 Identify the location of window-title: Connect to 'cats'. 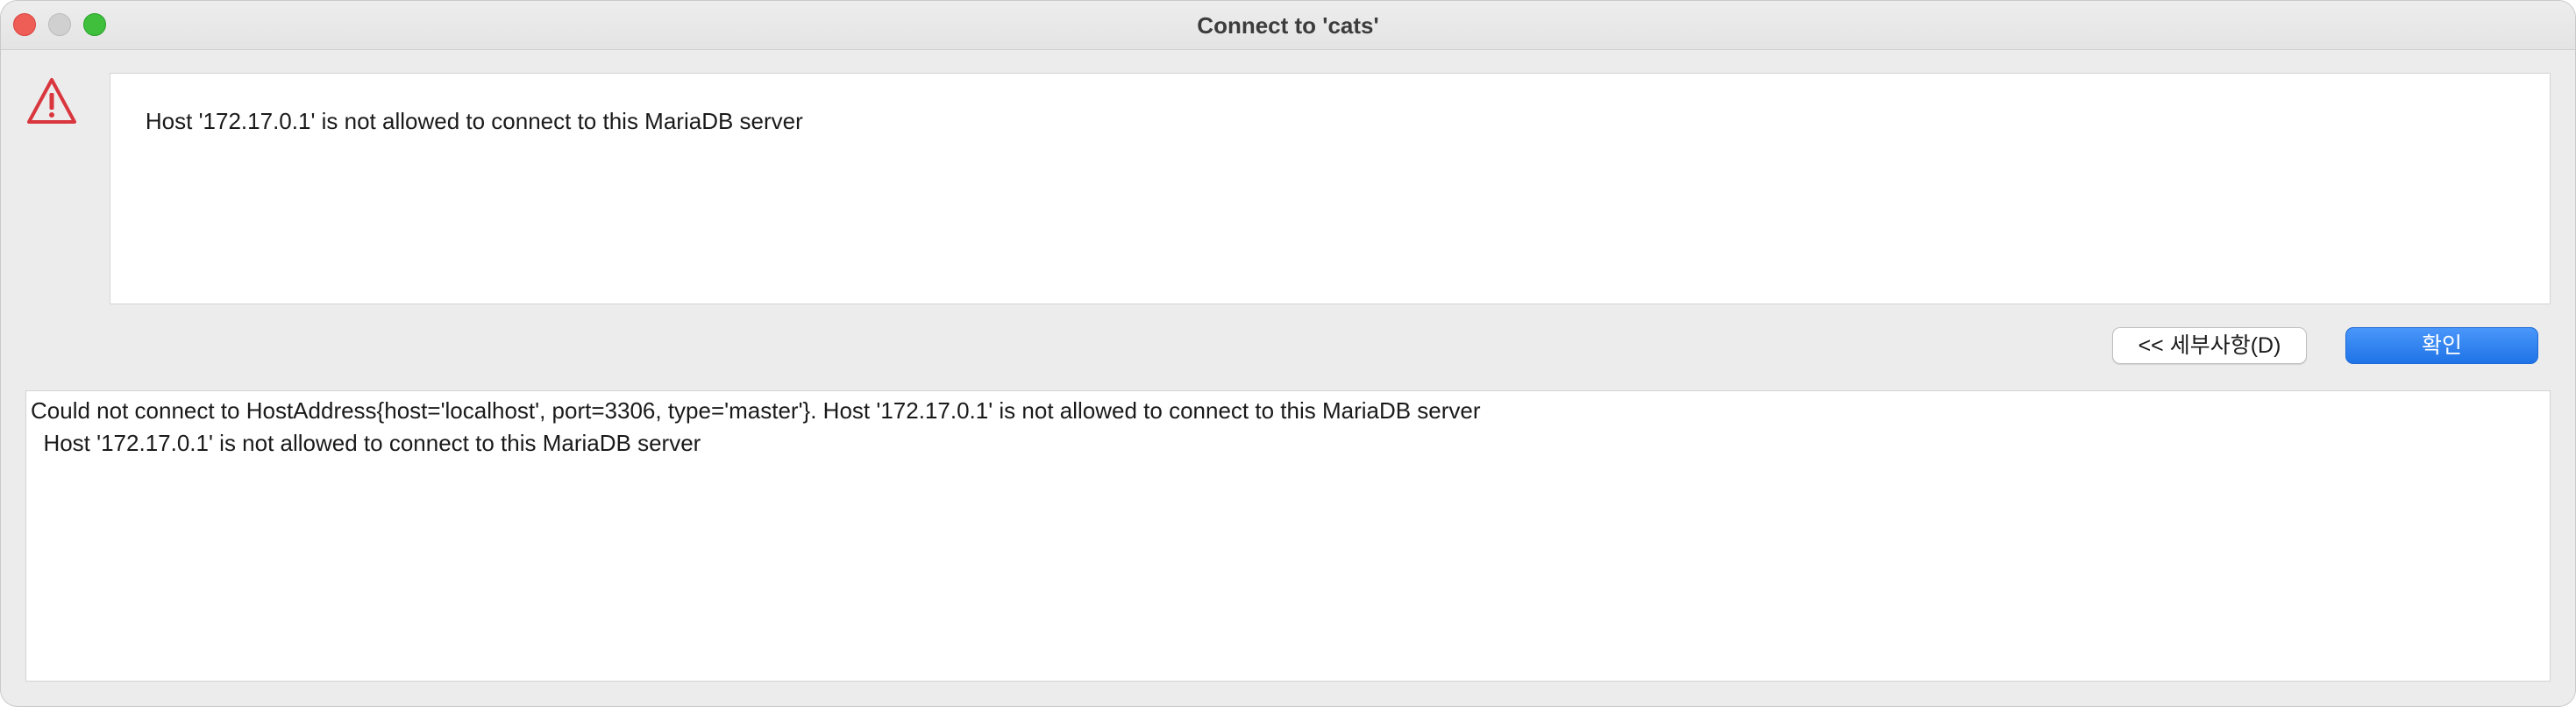
(1288, 25).